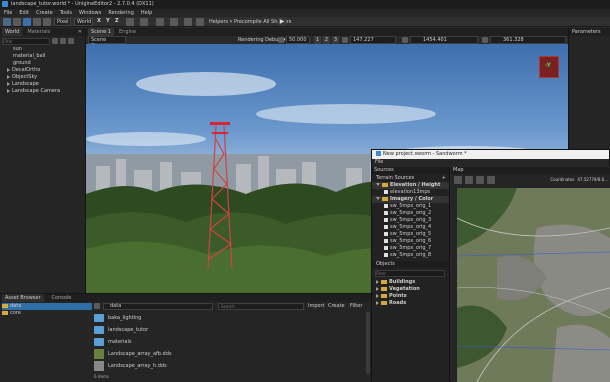 The width and height of the screenshot is (610, 382). What do you see at coordinates (127, 32) in the screenshot?
I see `tab-engine: Engine` at bounding box center [127, 32].